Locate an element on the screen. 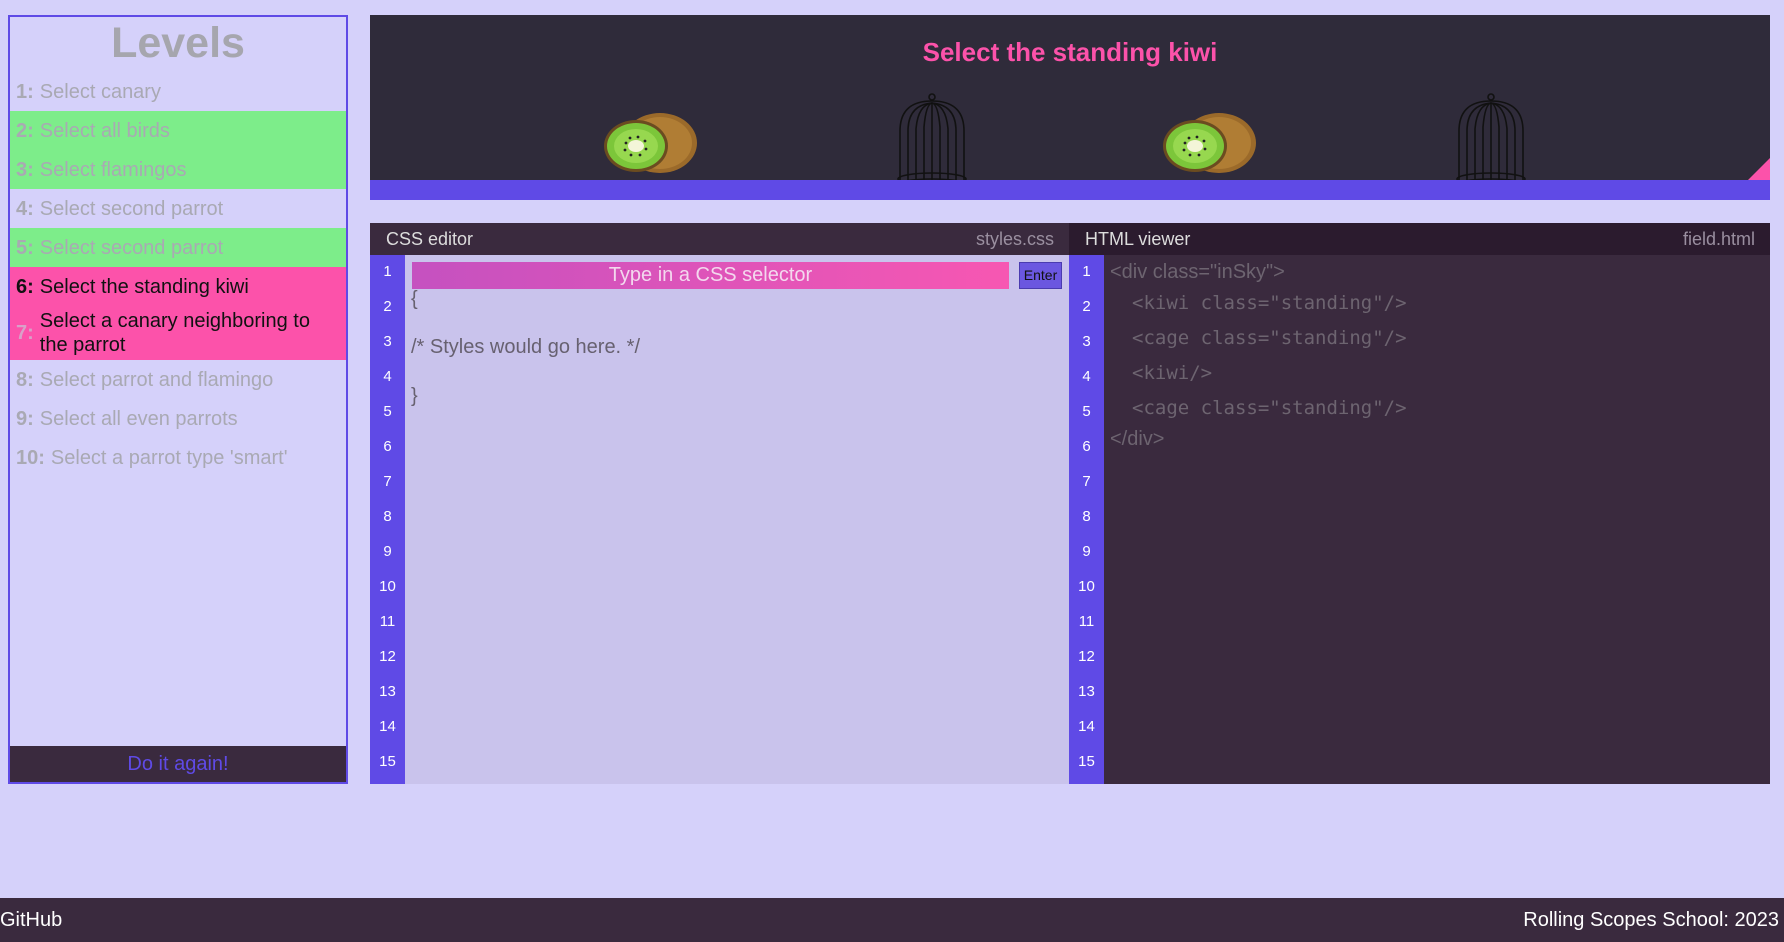  level-item-3: 3: Select flamingos is located at coordinates (178, 169).